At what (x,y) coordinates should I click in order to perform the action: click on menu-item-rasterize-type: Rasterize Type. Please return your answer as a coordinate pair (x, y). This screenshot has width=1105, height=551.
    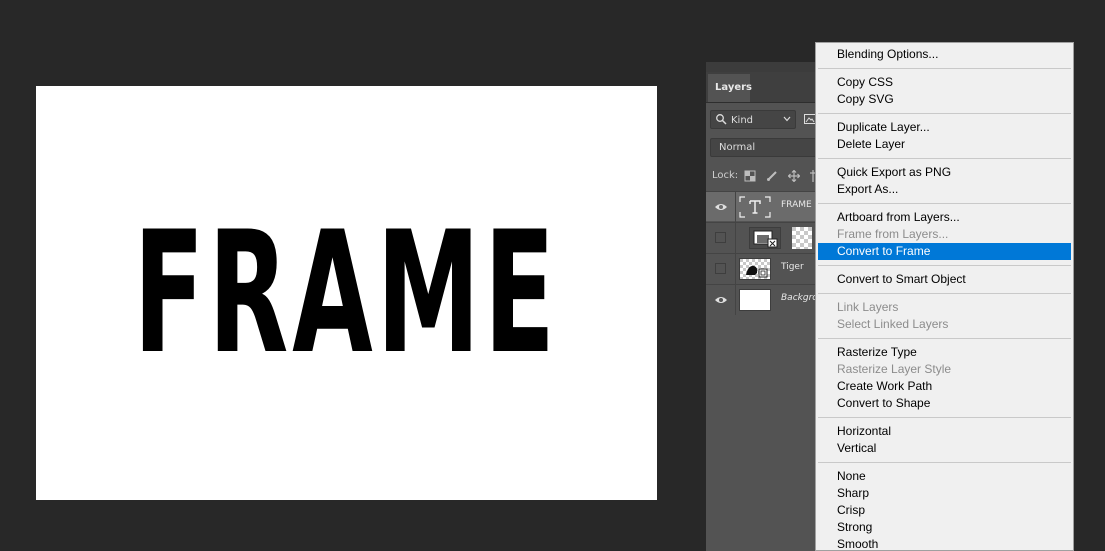
    Looking at the image, I should click on (944, 352).